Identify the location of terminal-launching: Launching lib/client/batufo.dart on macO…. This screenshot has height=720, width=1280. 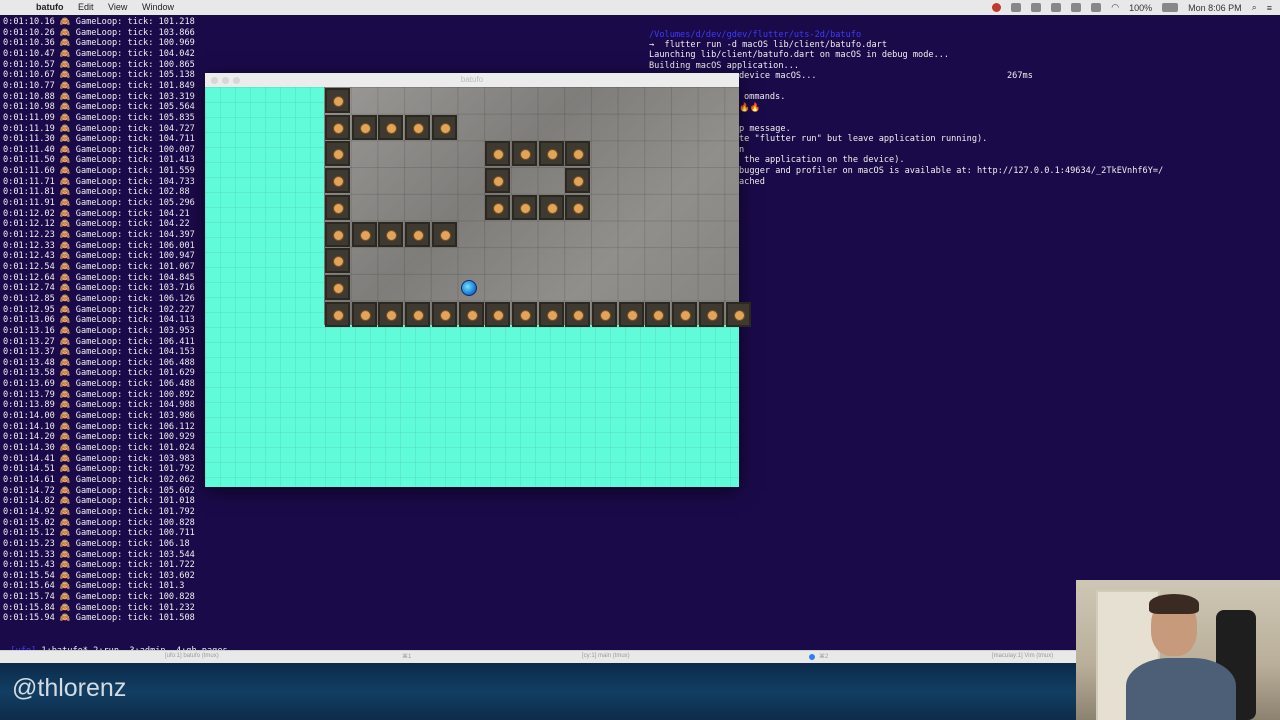
(799, 55).